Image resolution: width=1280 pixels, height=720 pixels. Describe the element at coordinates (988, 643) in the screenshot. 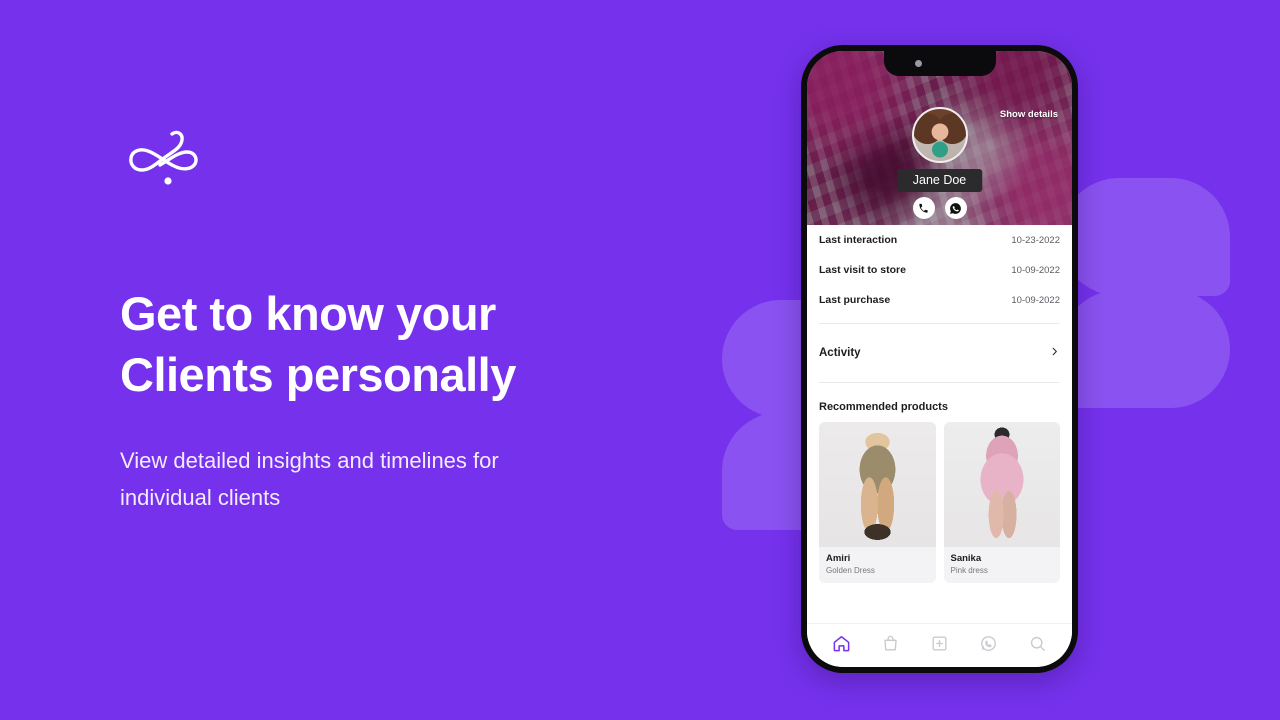

I see `nav-whatsapp` at that location.